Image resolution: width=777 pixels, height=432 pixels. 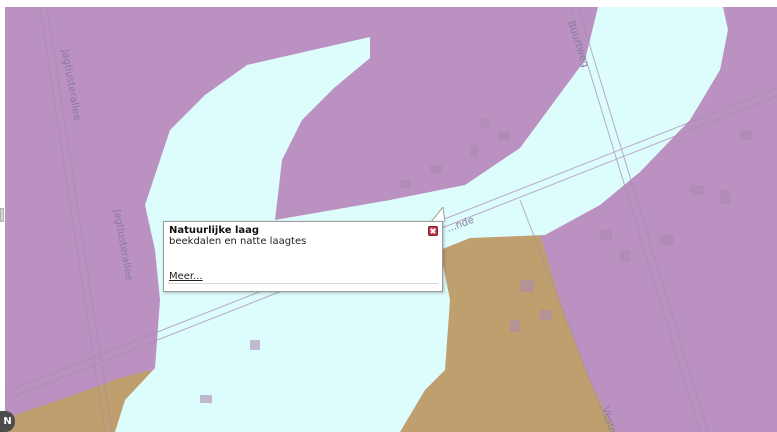 What do you see at coordinates (303, 283) in the screenshot?
I see `popup-divider` at bounding box center [303, 283].